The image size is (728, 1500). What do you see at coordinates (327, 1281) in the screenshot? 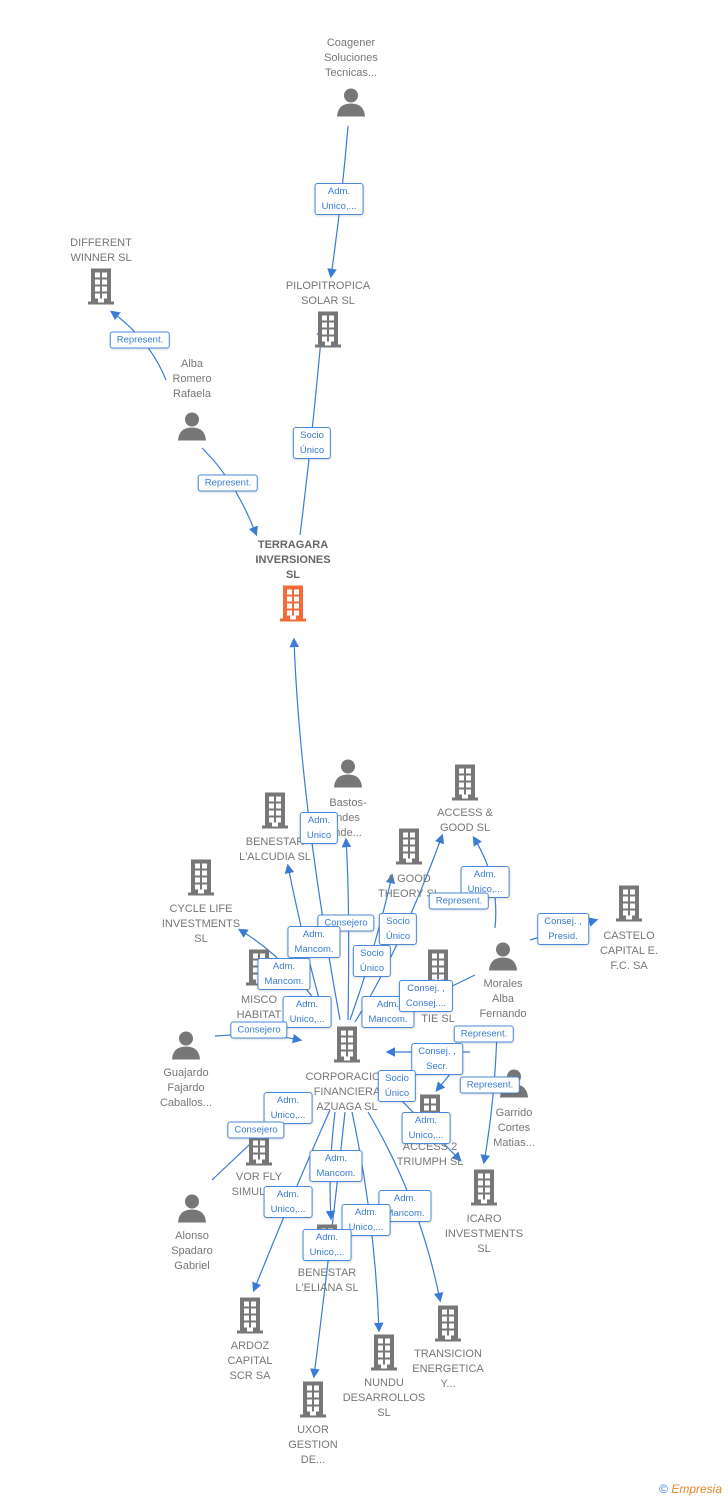
I see `node-label-eliana: BENESTAR L'ELIANA SL` at bounding box center [327, 1281].